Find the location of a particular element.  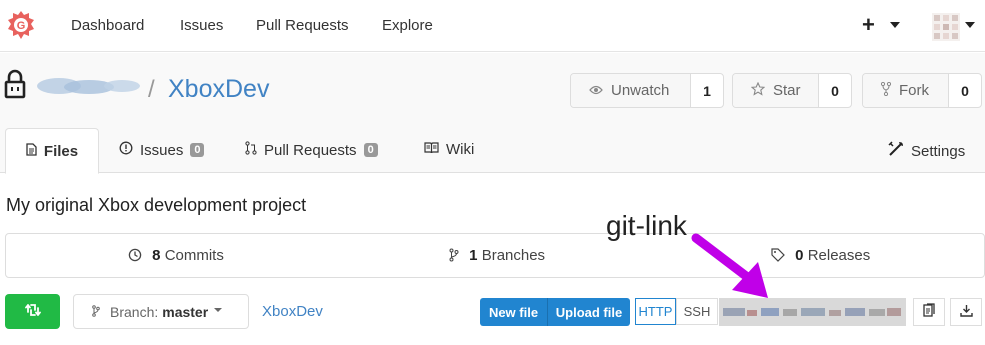

branch-prefix: Branch: is located at coordinates (134, 311).